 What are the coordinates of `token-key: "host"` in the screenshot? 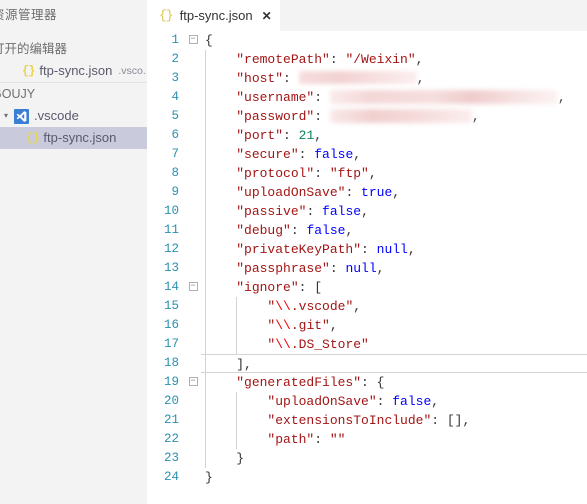 It's located at (260, 78).